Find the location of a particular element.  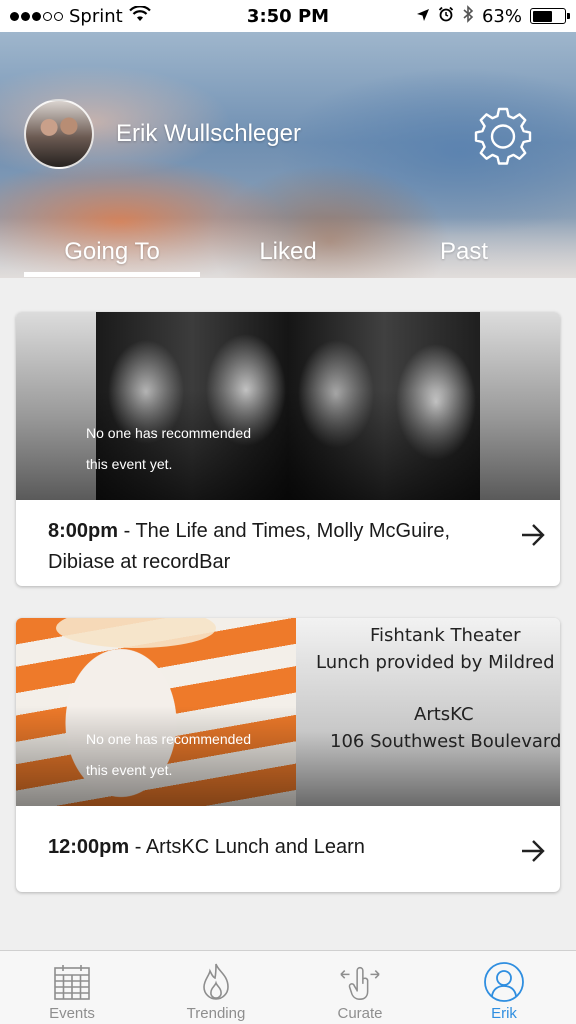

image-text-line: Lunch provided by Mildred is located at coordinates (435, 662).